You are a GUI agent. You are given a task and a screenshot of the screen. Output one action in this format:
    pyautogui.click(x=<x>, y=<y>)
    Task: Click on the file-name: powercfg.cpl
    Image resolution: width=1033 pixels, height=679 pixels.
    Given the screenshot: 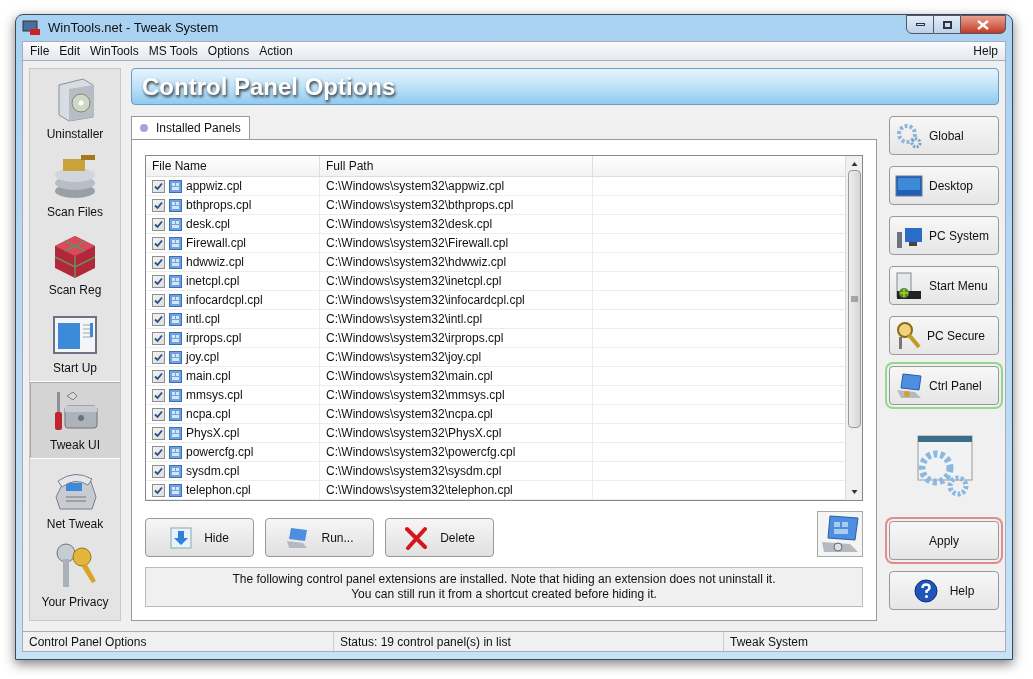 What is the action you would take?
    pyautogui.click(x=220, y=453)
    